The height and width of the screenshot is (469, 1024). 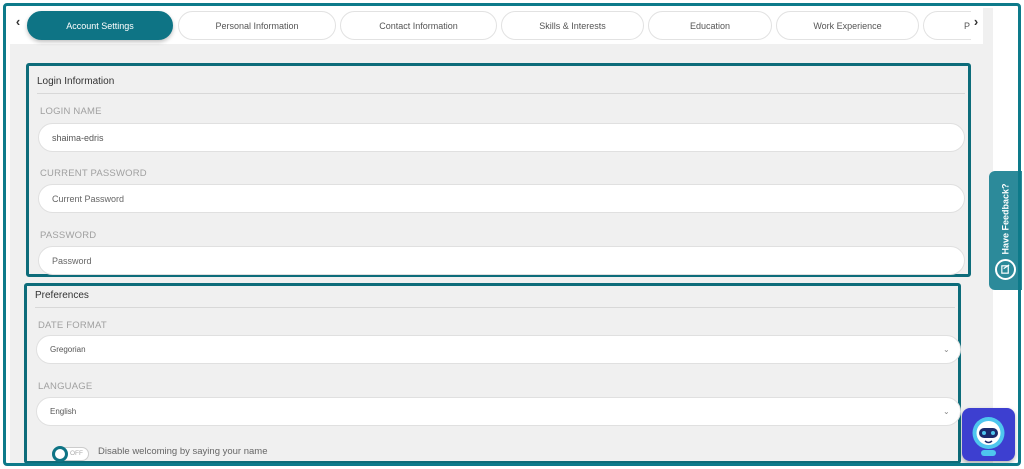 I want to click on password-label: PASSWORD, so click(x=68, y=235).